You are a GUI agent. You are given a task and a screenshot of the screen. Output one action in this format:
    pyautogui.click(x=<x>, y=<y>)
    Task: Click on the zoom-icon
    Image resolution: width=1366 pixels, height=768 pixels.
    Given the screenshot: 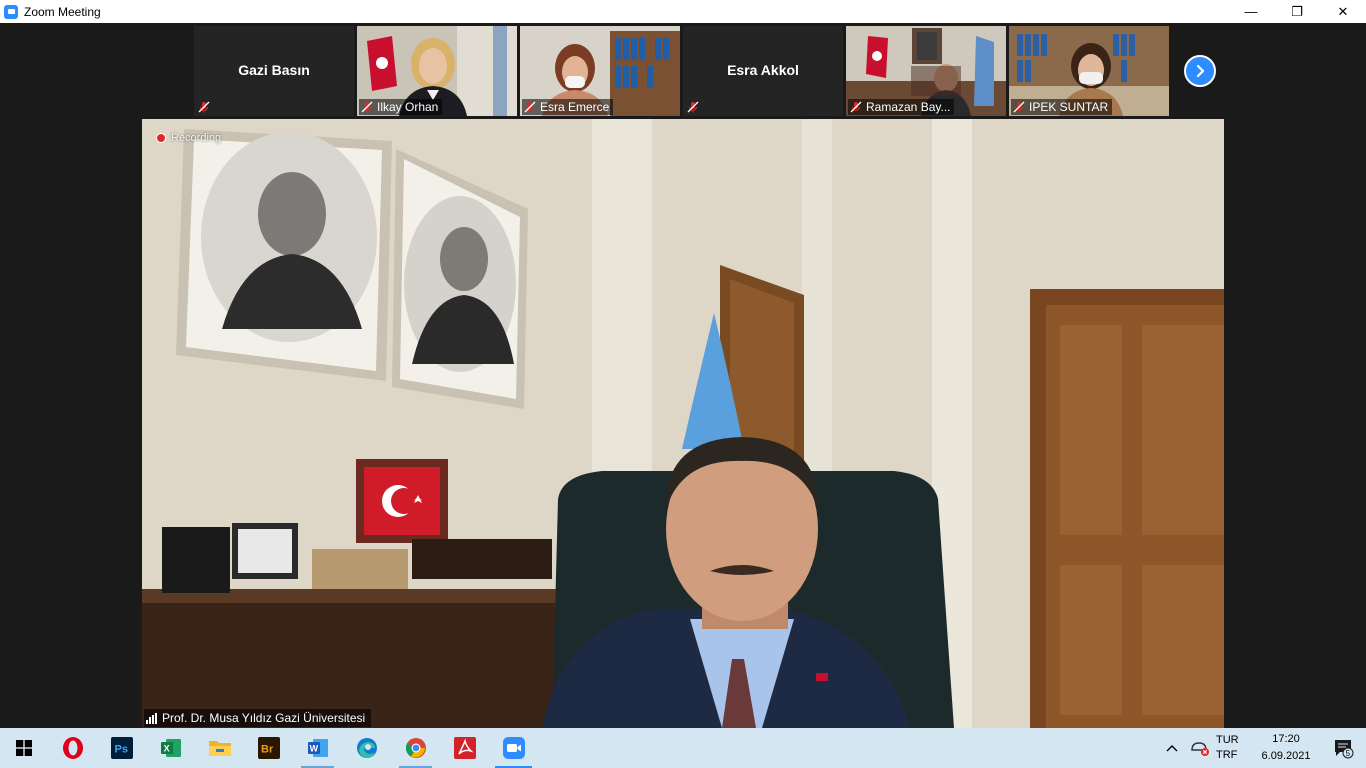 What is the action you would take?
    pyautogui.click(x=513, y=748)
    